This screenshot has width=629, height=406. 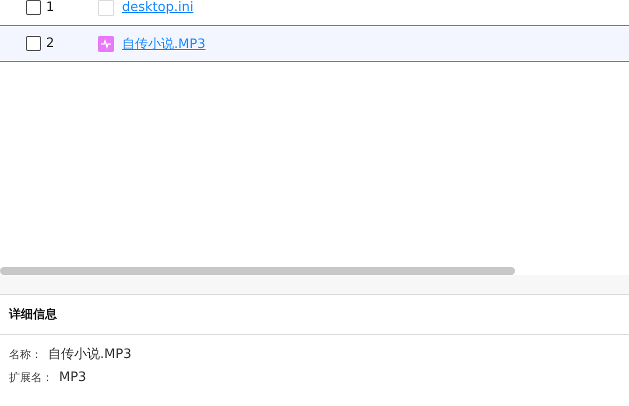 I want to click on field-value: MP3, so click(x=72, y=377).